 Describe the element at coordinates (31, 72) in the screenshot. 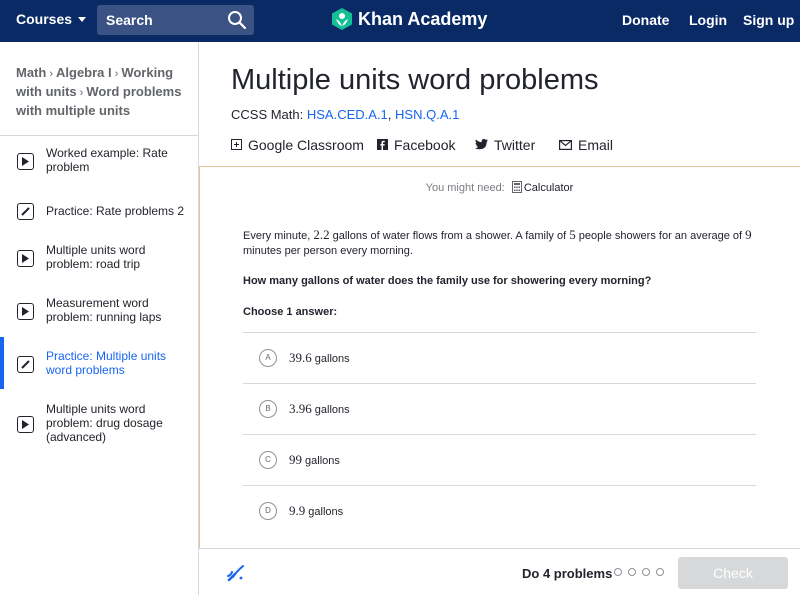

I see `breadcrumb-math: Math` at that location.